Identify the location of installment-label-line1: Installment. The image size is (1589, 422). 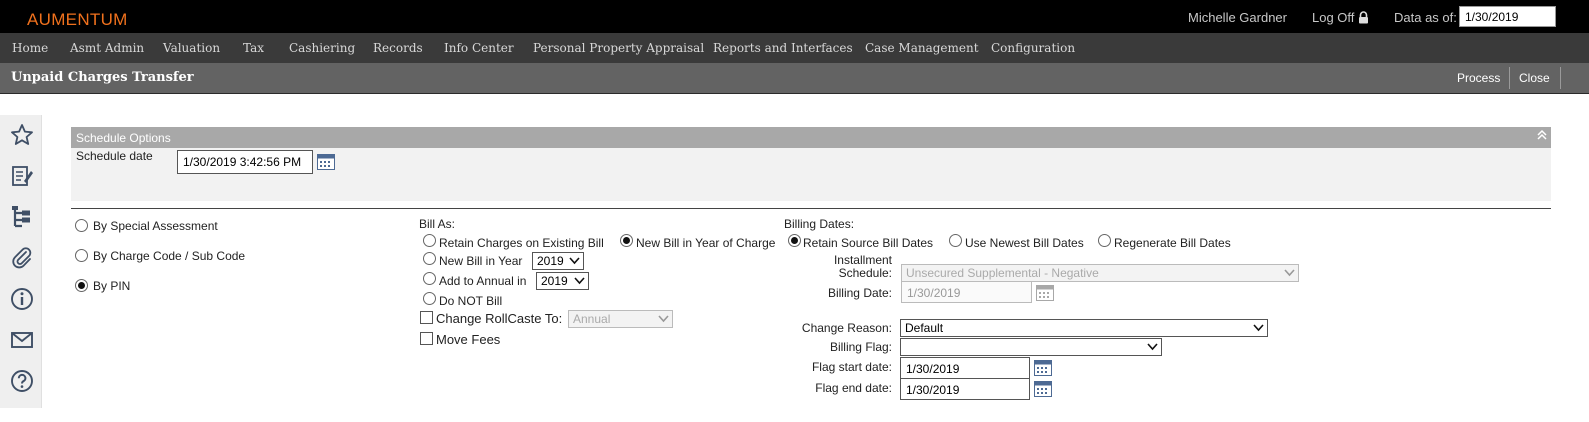
(862, 260).